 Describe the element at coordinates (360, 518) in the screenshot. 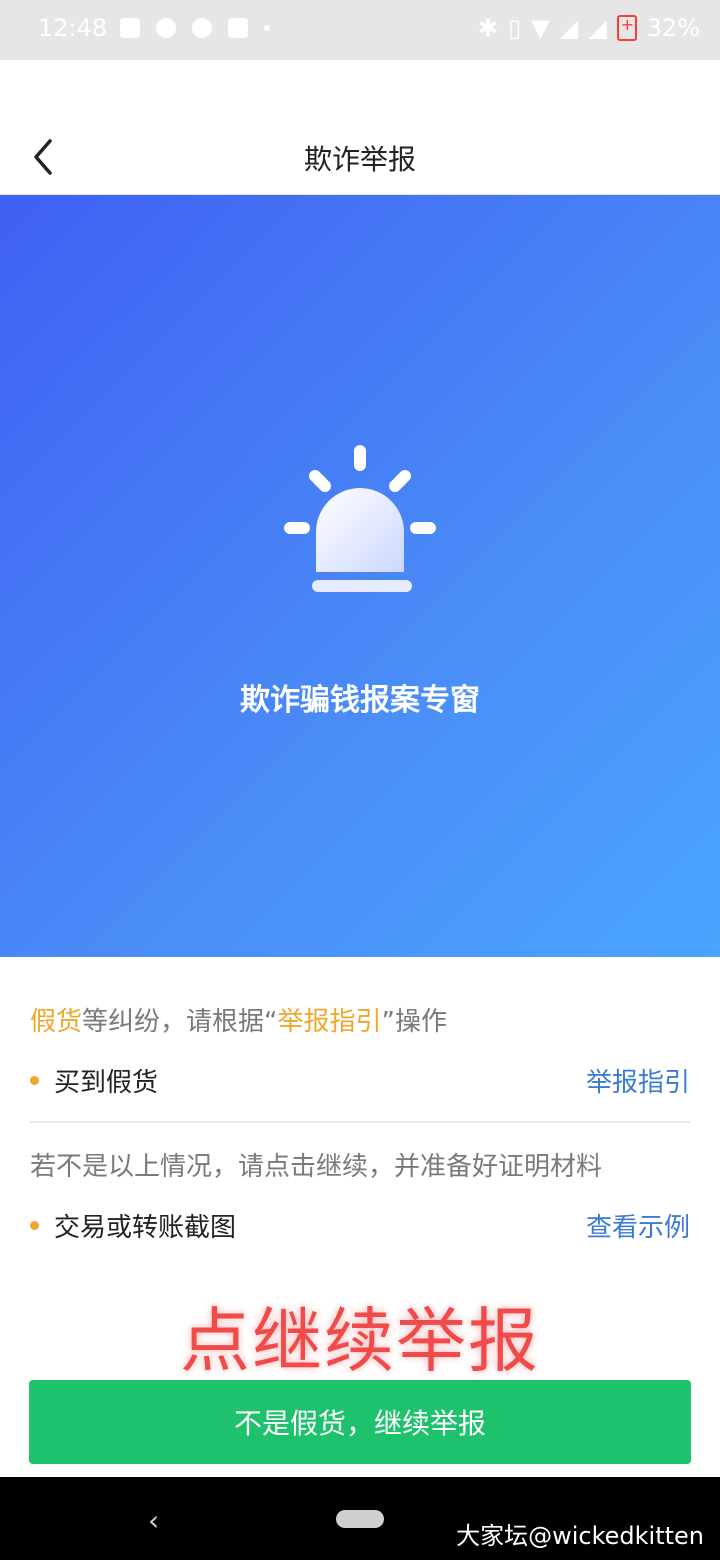

I see `siren-alarm-icon` at that location.